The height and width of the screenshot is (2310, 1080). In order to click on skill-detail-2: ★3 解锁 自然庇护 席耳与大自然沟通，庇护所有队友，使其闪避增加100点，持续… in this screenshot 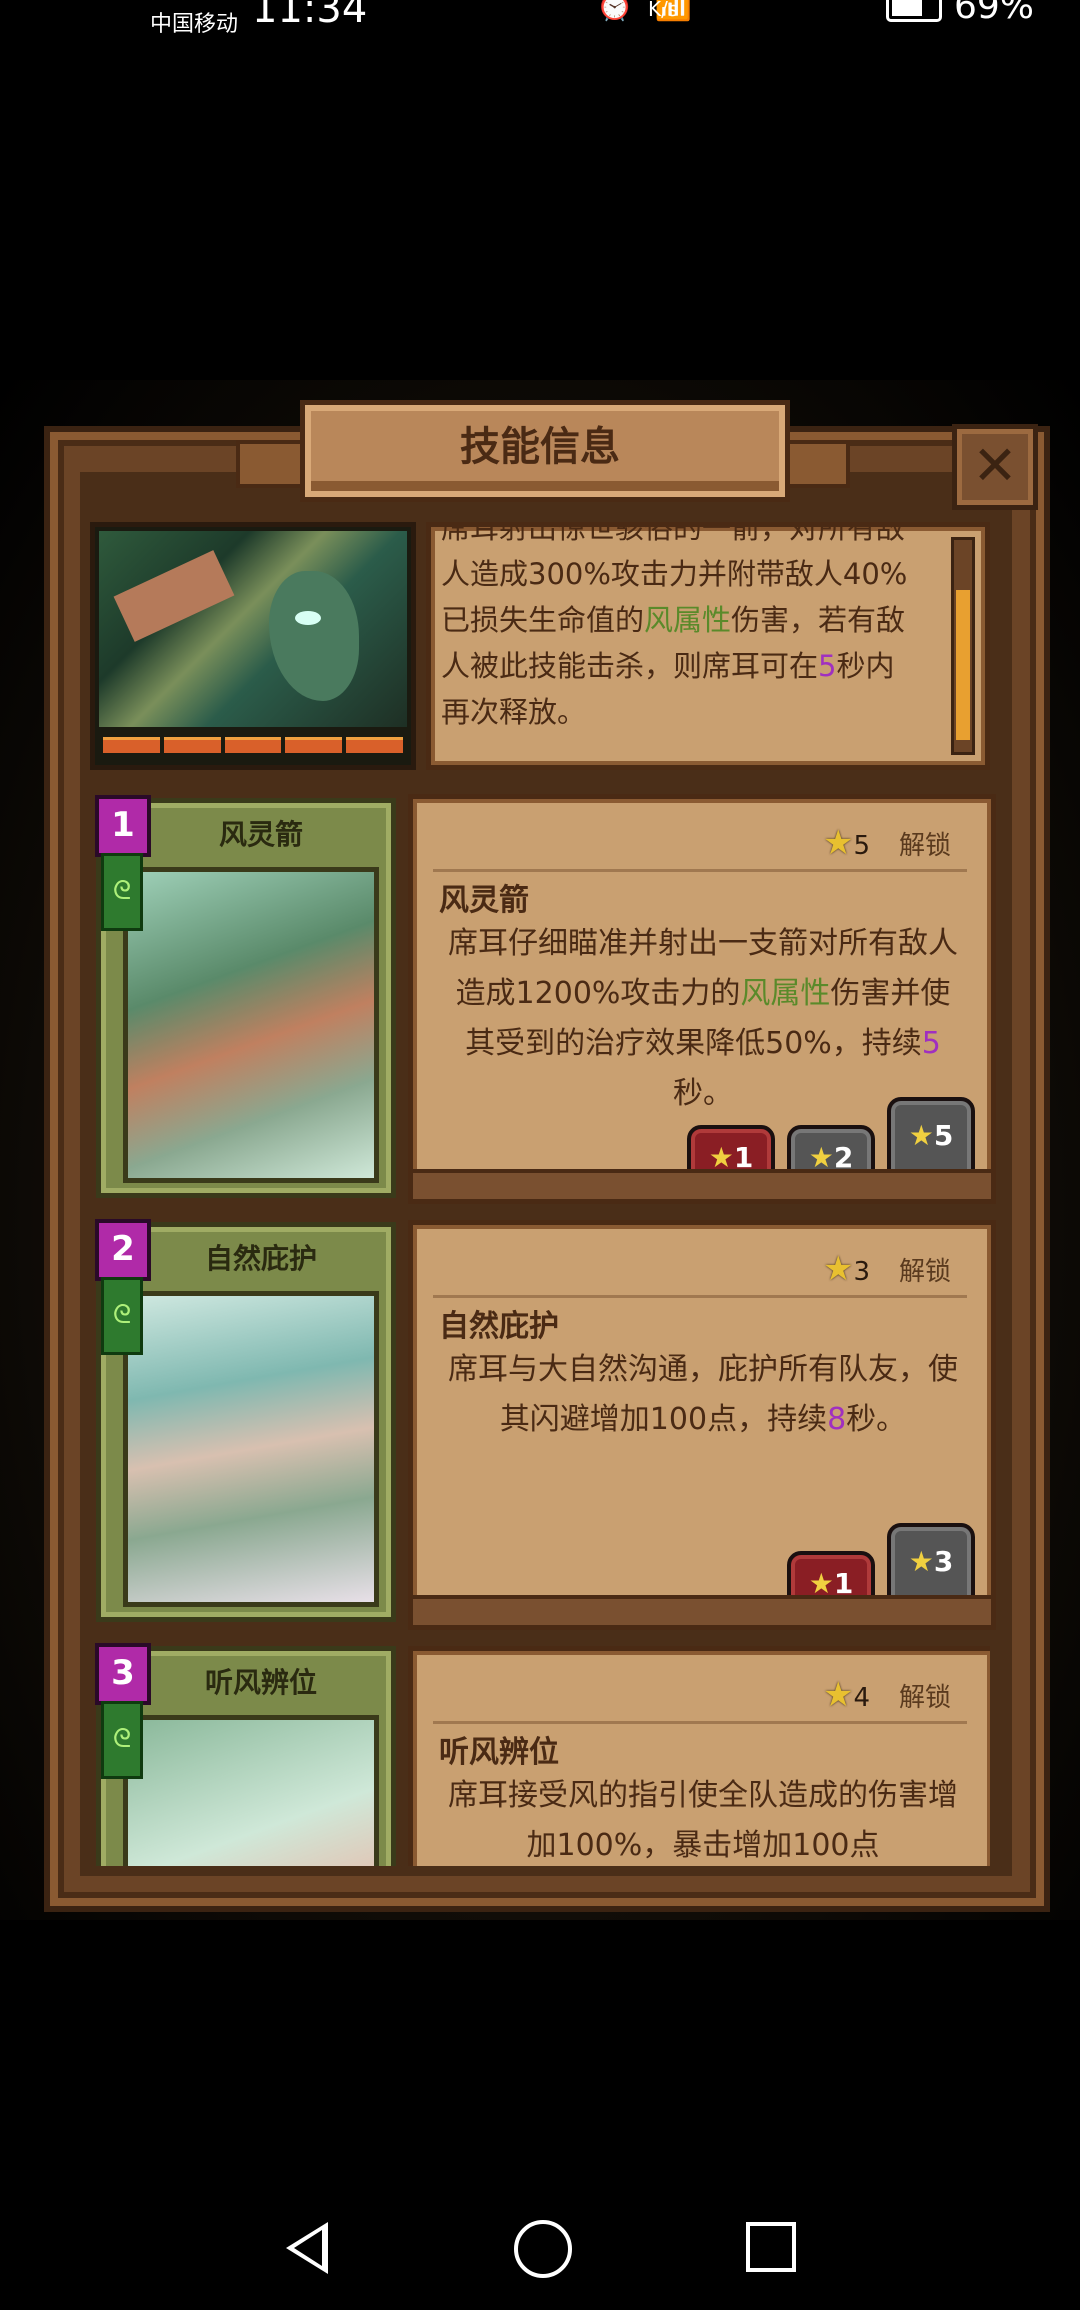, I will do `click(702, 1425)`.